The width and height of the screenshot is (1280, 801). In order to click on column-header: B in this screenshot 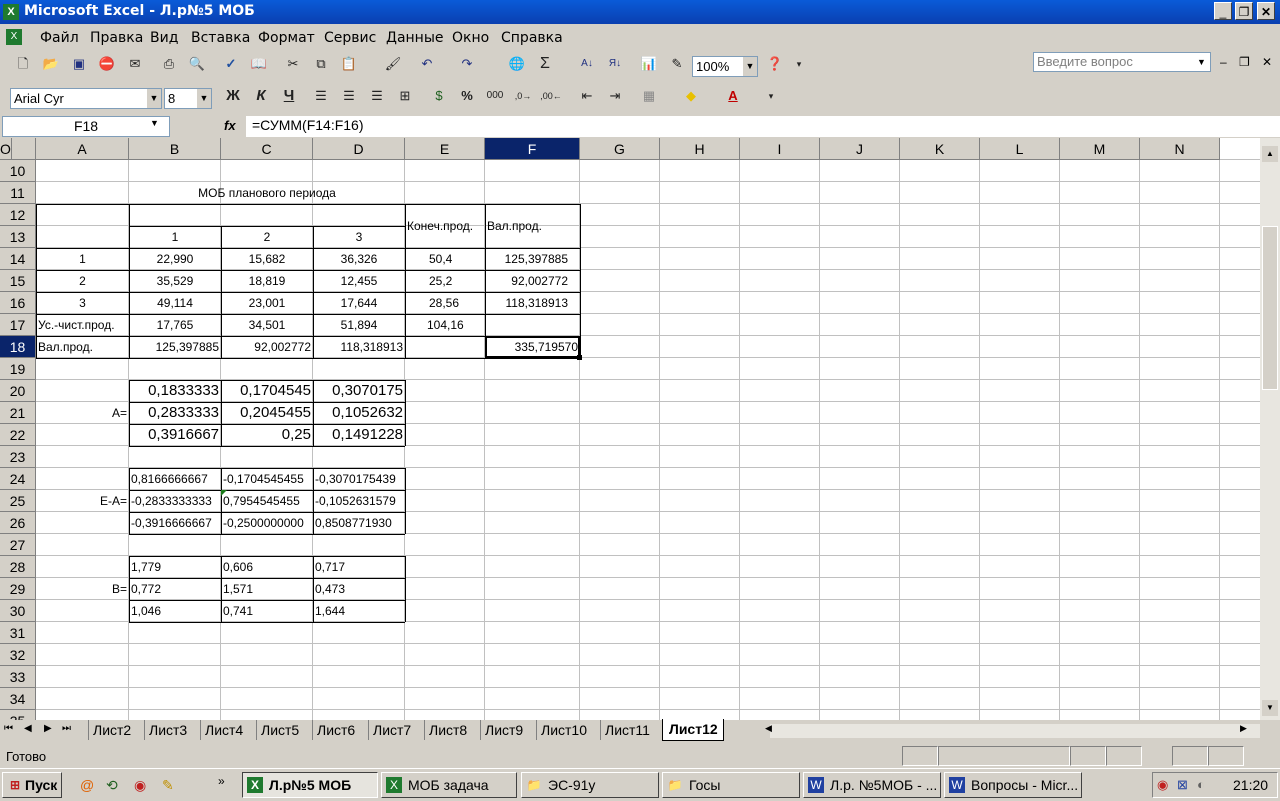, I will do `click(175, 149)`.